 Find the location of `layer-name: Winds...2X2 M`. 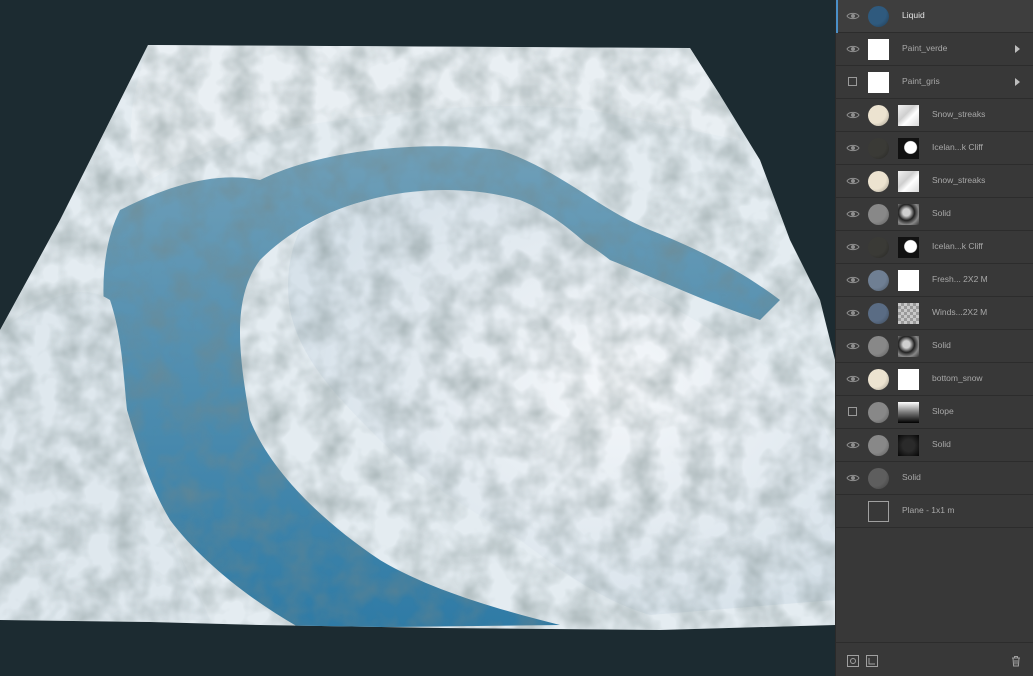

layer-name: Winds...2X2 M is located at coordinates (960, 312).